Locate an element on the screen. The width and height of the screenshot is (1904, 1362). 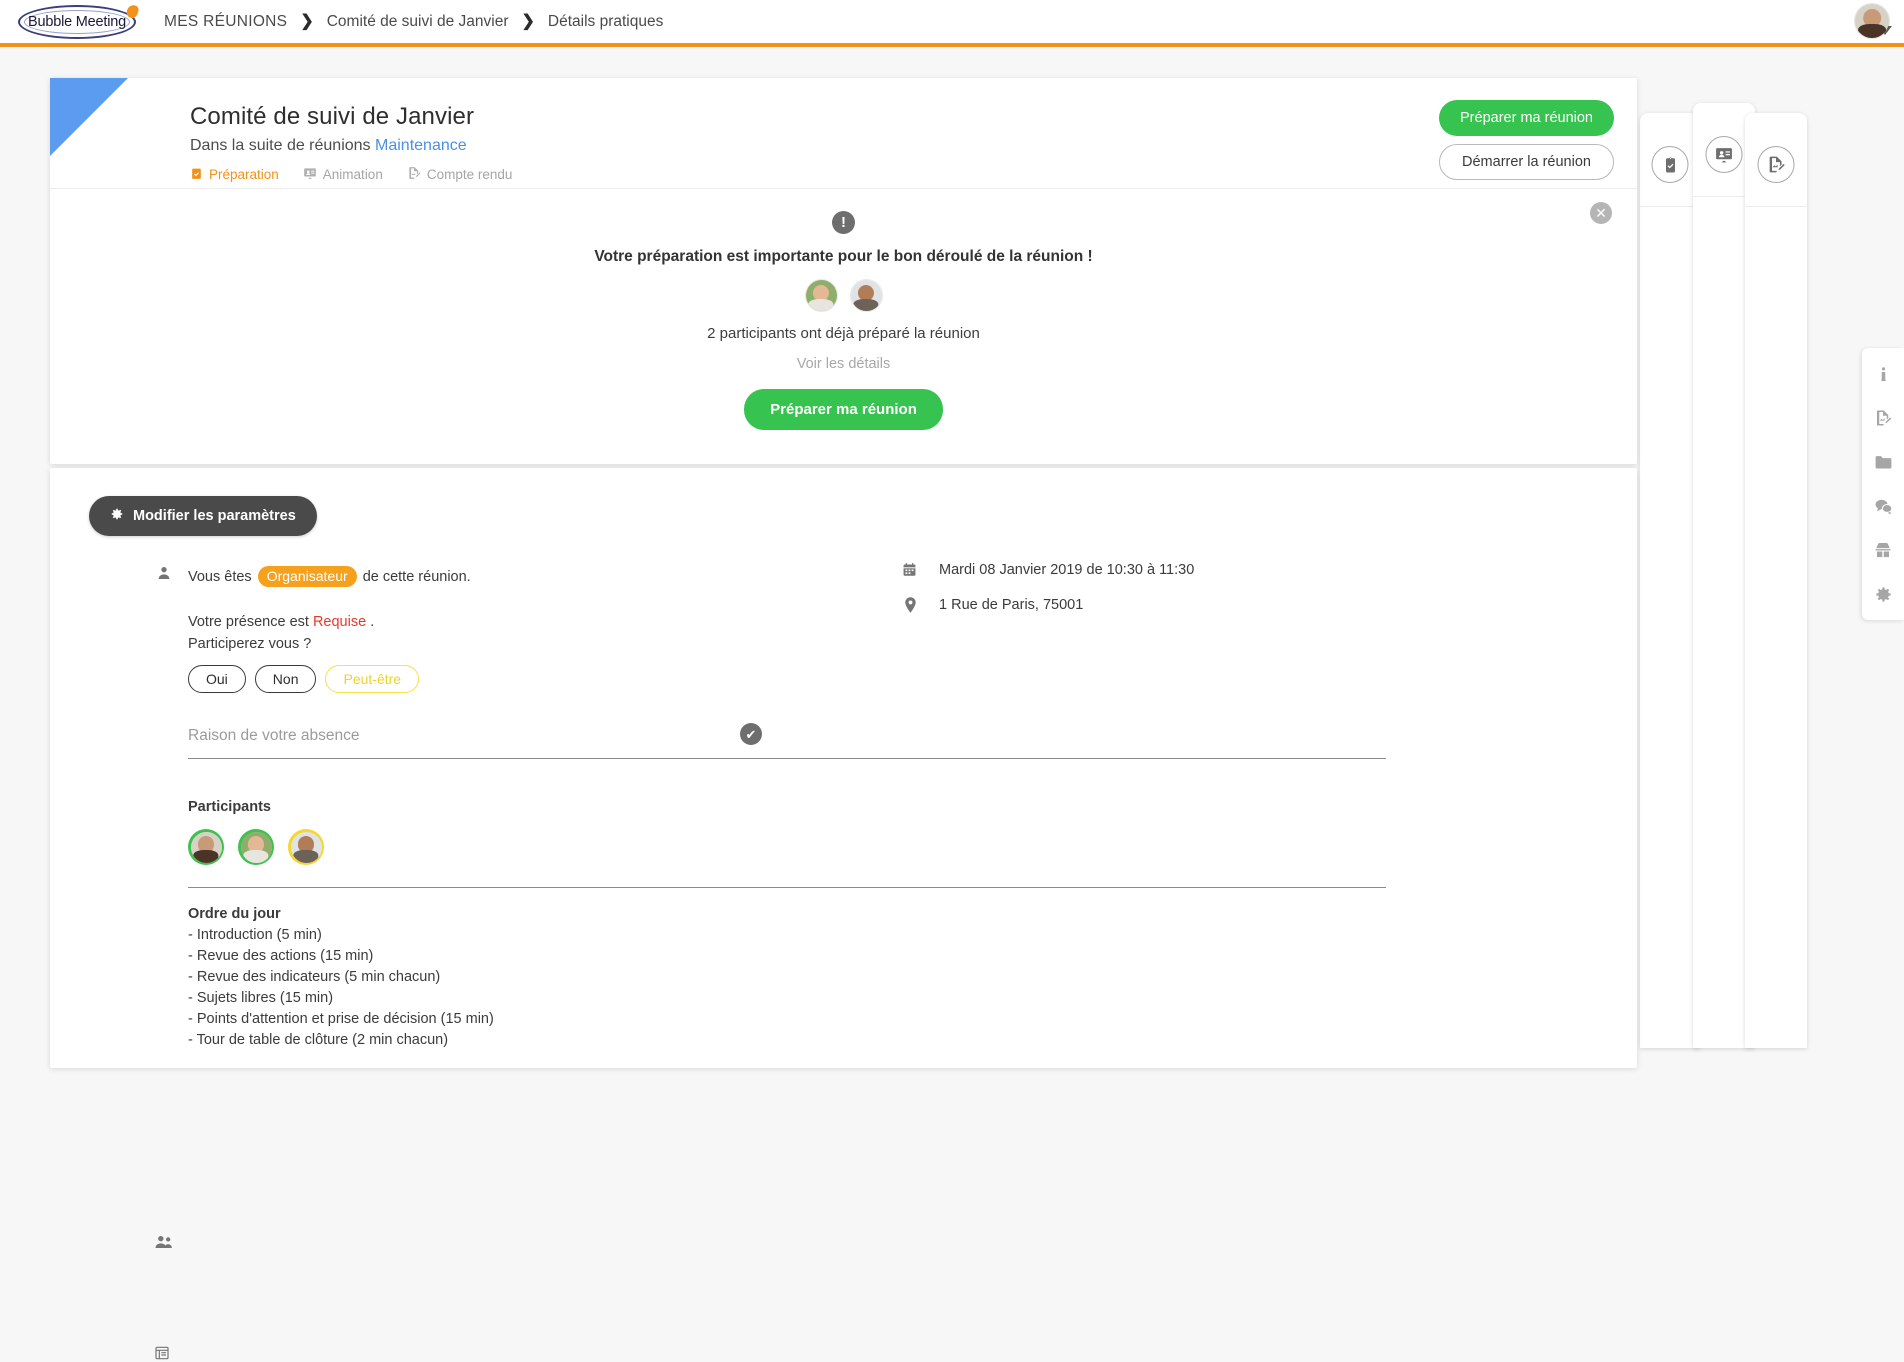
agenda-item: - Sujets libres (15 min) is located at coordinates (261, 998).